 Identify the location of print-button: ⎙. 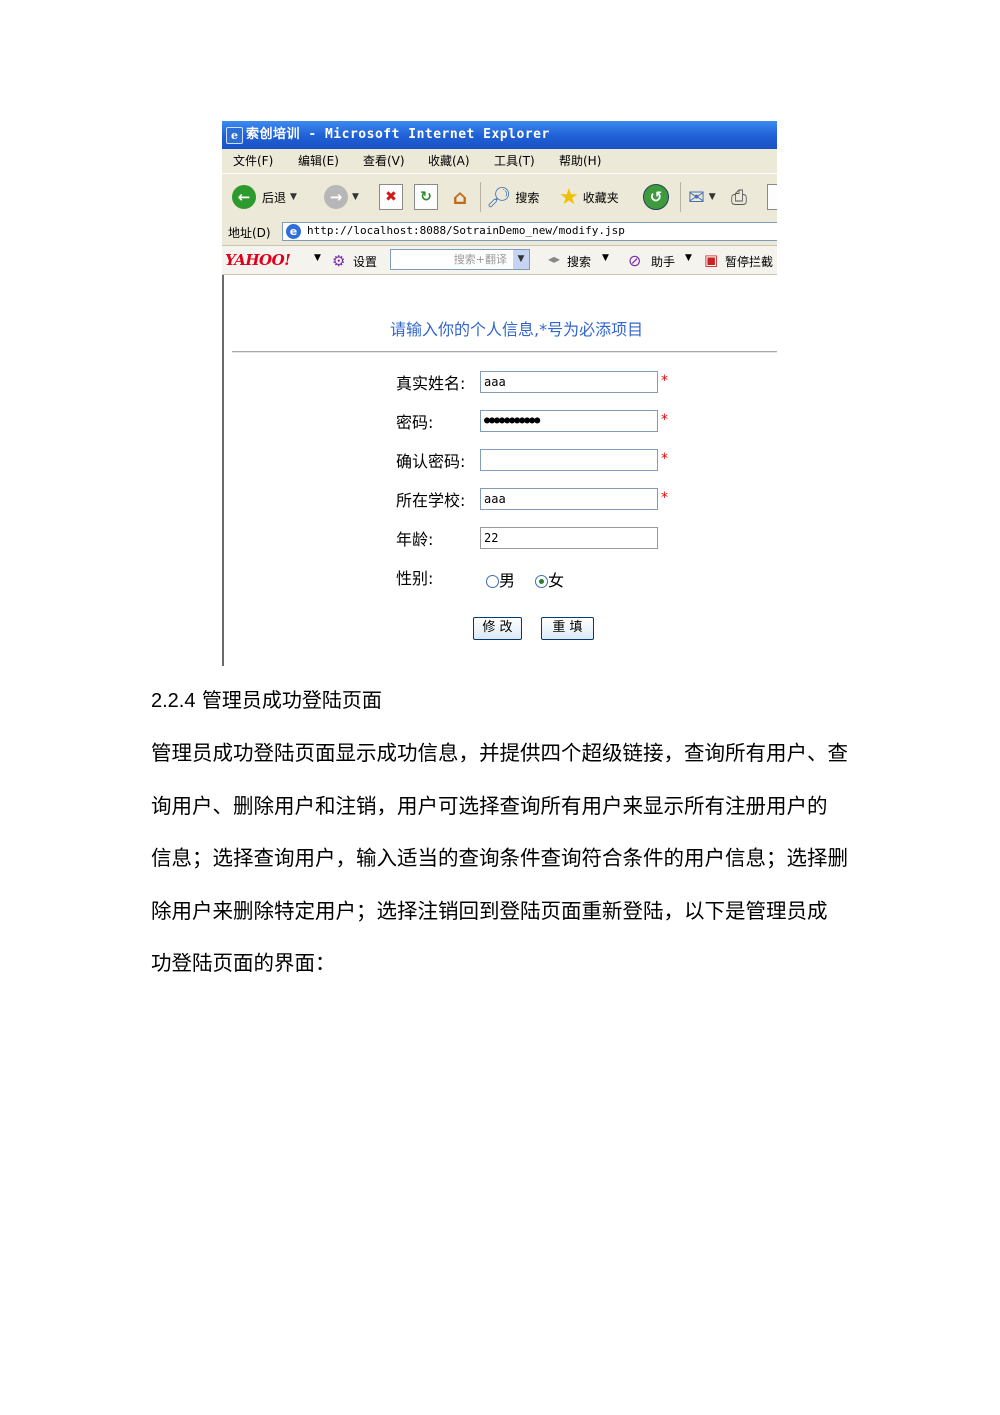
(739, 197).